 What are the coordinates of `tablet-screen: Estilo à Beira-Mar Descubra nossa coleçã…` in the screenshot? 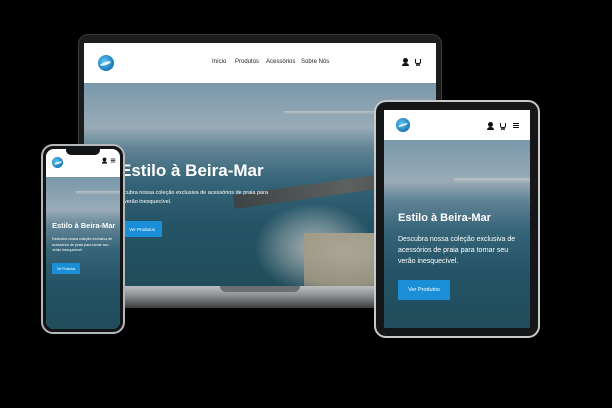 It's located at (457, 219).